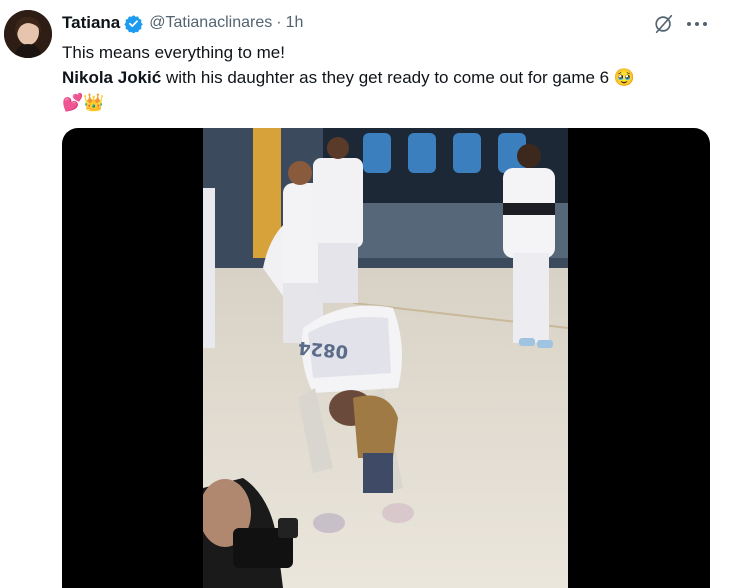 Image resolution: width=731 pixels, height=588 pixels. Describe the element at coordinates (28, 34) in the screenshot. I see `avatar` at that location.